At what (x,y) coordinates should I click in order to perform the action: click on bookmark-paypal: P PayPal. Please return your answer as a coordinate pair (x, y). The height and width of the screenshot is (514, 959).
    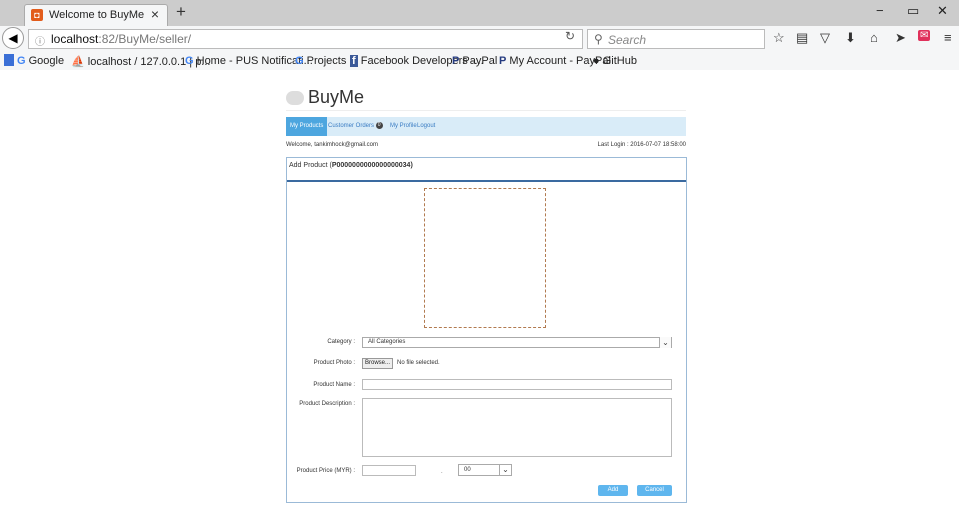
    Looking at the image, I should click on (474, 61).